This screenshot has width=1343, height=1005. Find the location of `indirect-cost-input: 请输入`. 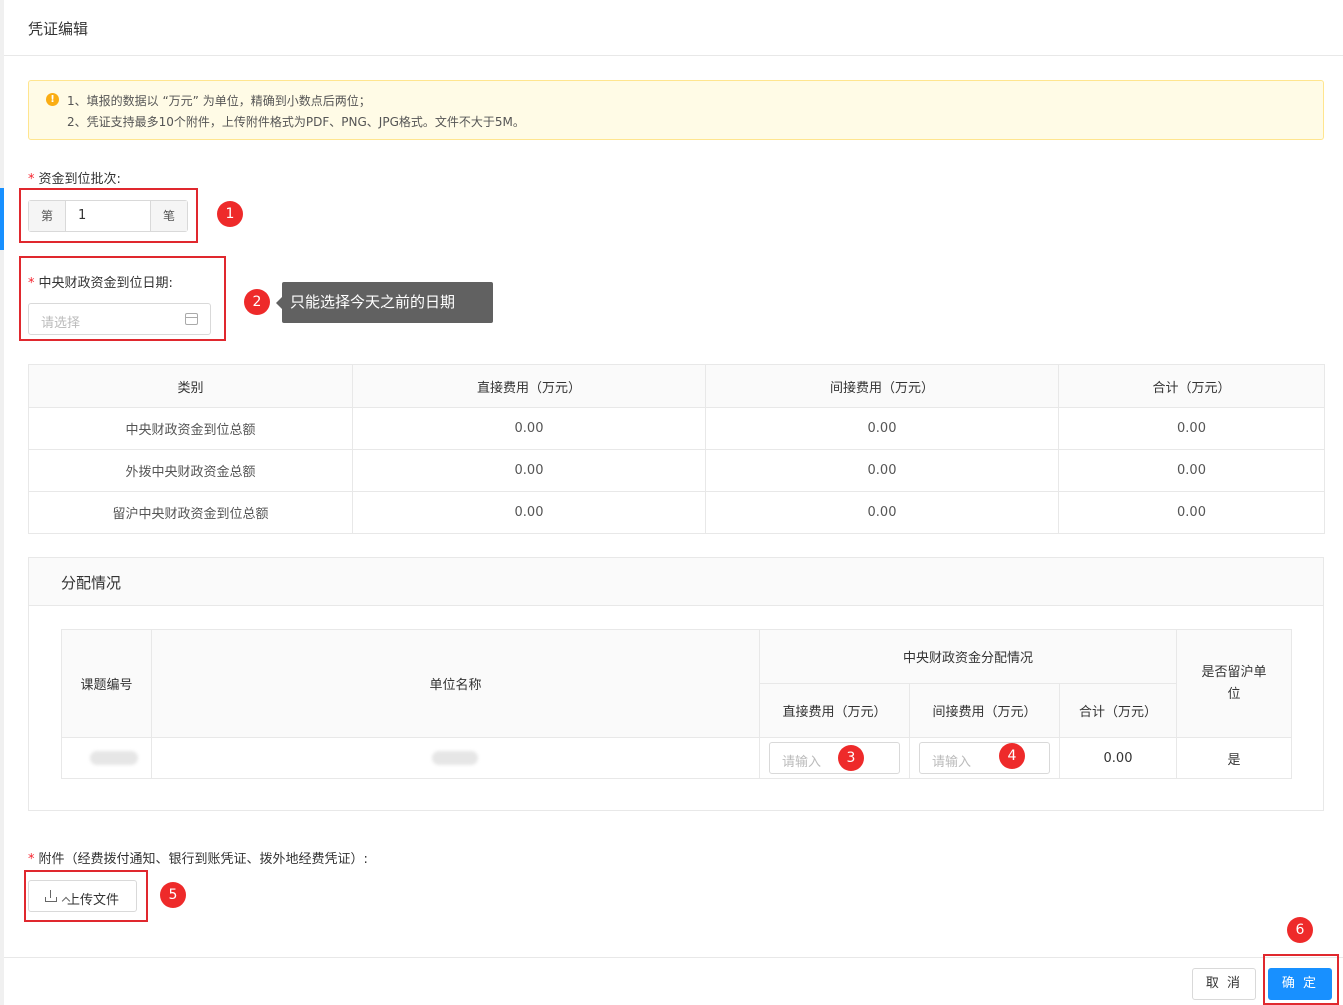

indirect-cost-input: 请输入 is located at coordinates (984, 758).